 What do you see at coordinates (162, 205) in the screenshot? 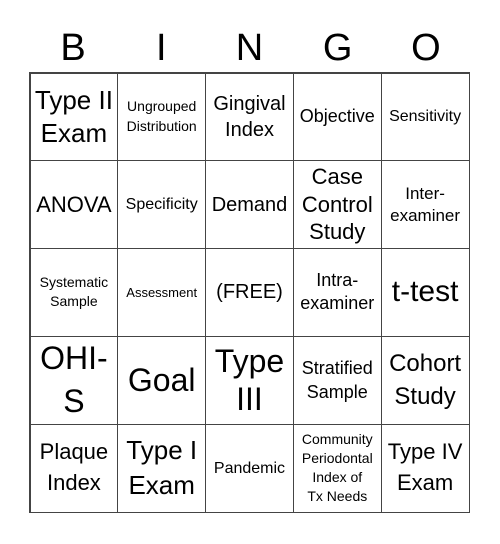
I see `bingo-cell: Specificity` at bounding box center [162, 205].